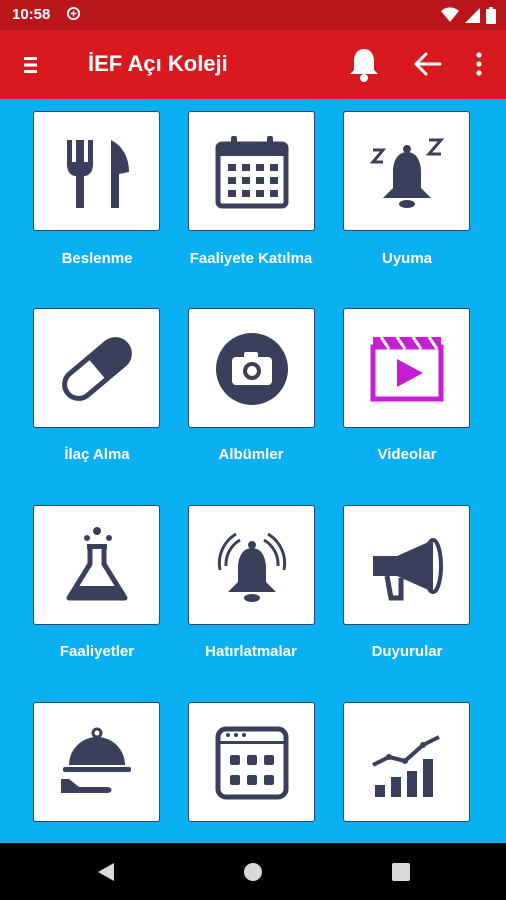  I want to click on tile-faaliyetler, so click(96, 565).